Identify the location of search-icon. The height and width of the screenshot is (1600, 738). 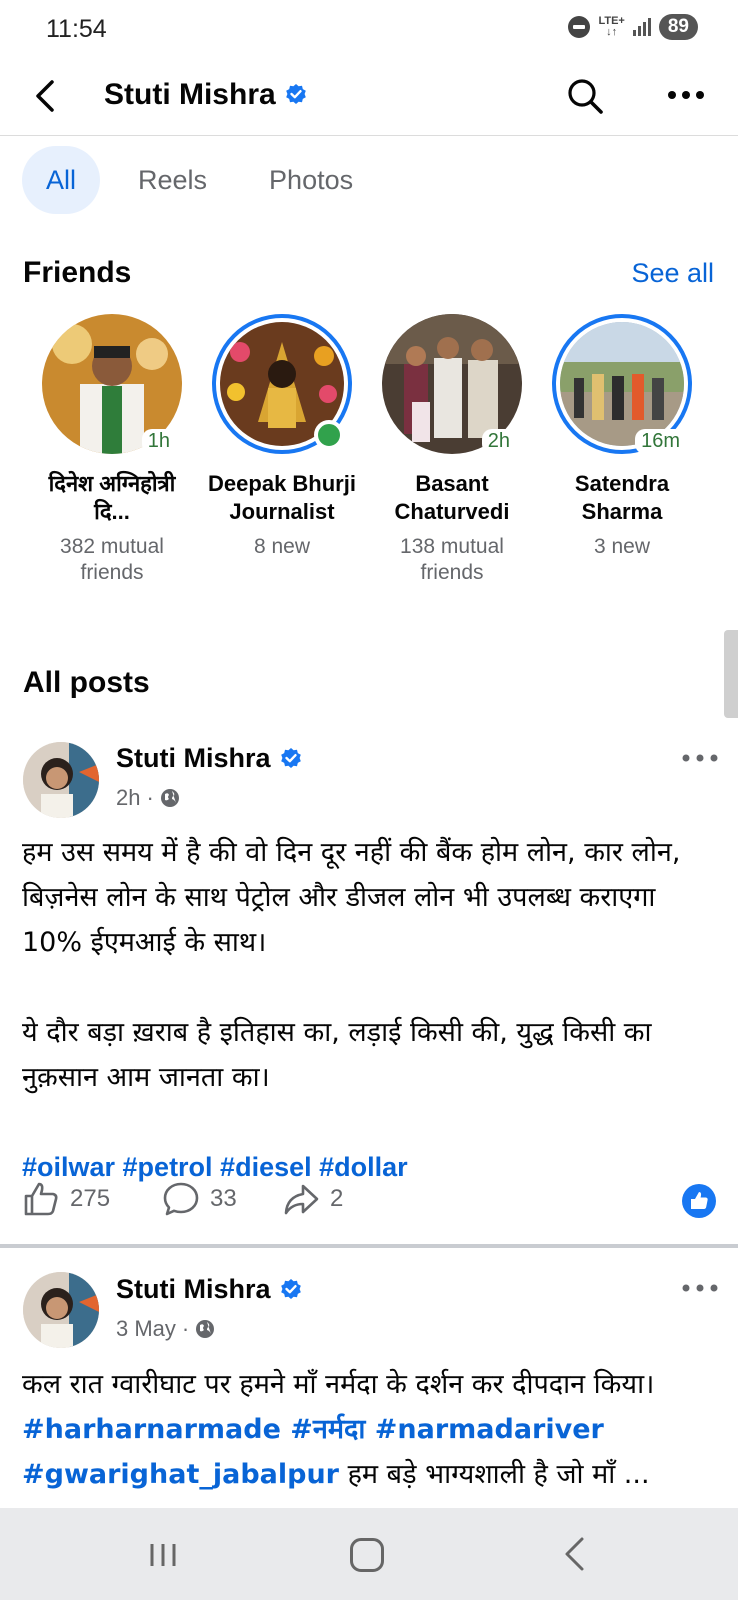
(585, 96).